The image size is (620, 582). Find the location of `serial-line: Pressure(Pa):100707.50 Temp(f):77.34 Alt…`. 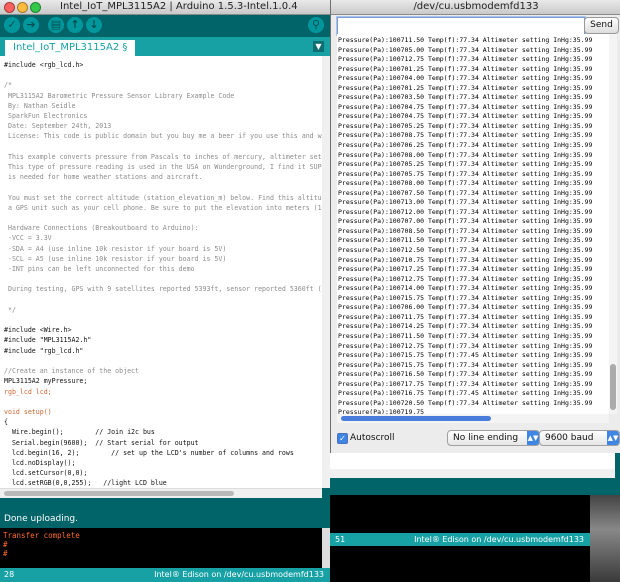

serial-line: Pressure(Pa):100707.50 Temp(f):77.34 Alt… is located at coordinates (465, 192).